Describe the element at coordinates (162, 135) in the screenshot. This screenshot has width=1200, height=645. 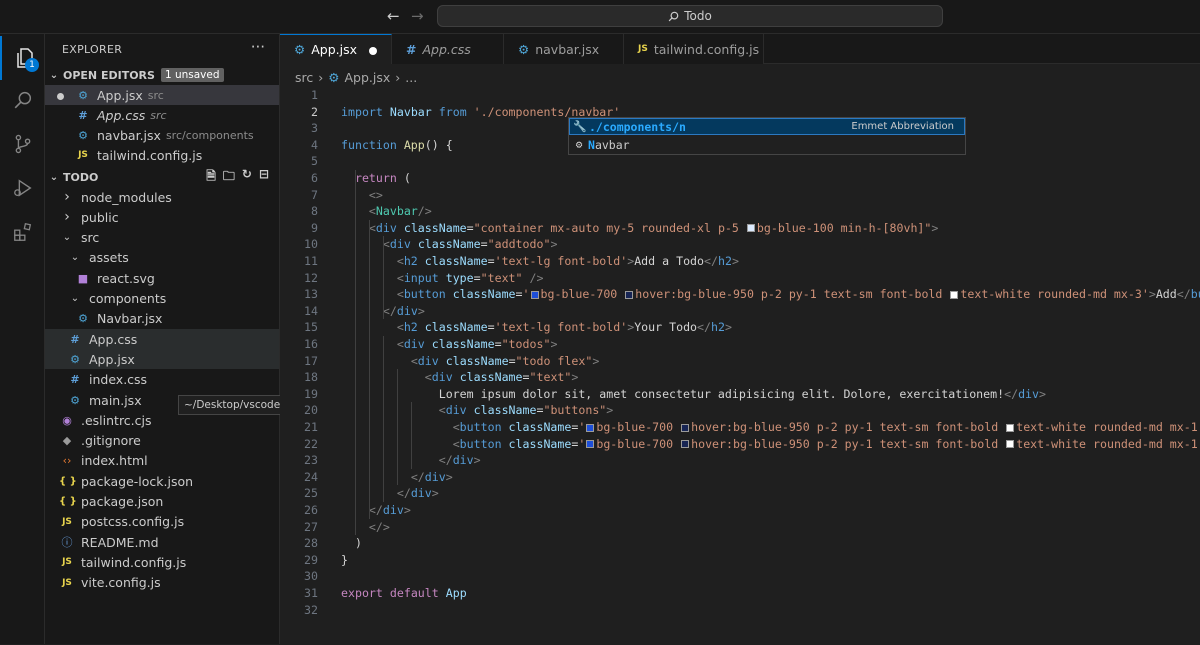
I see `open-editor-item: ⚙ navbar.jsx src/components` at that location.